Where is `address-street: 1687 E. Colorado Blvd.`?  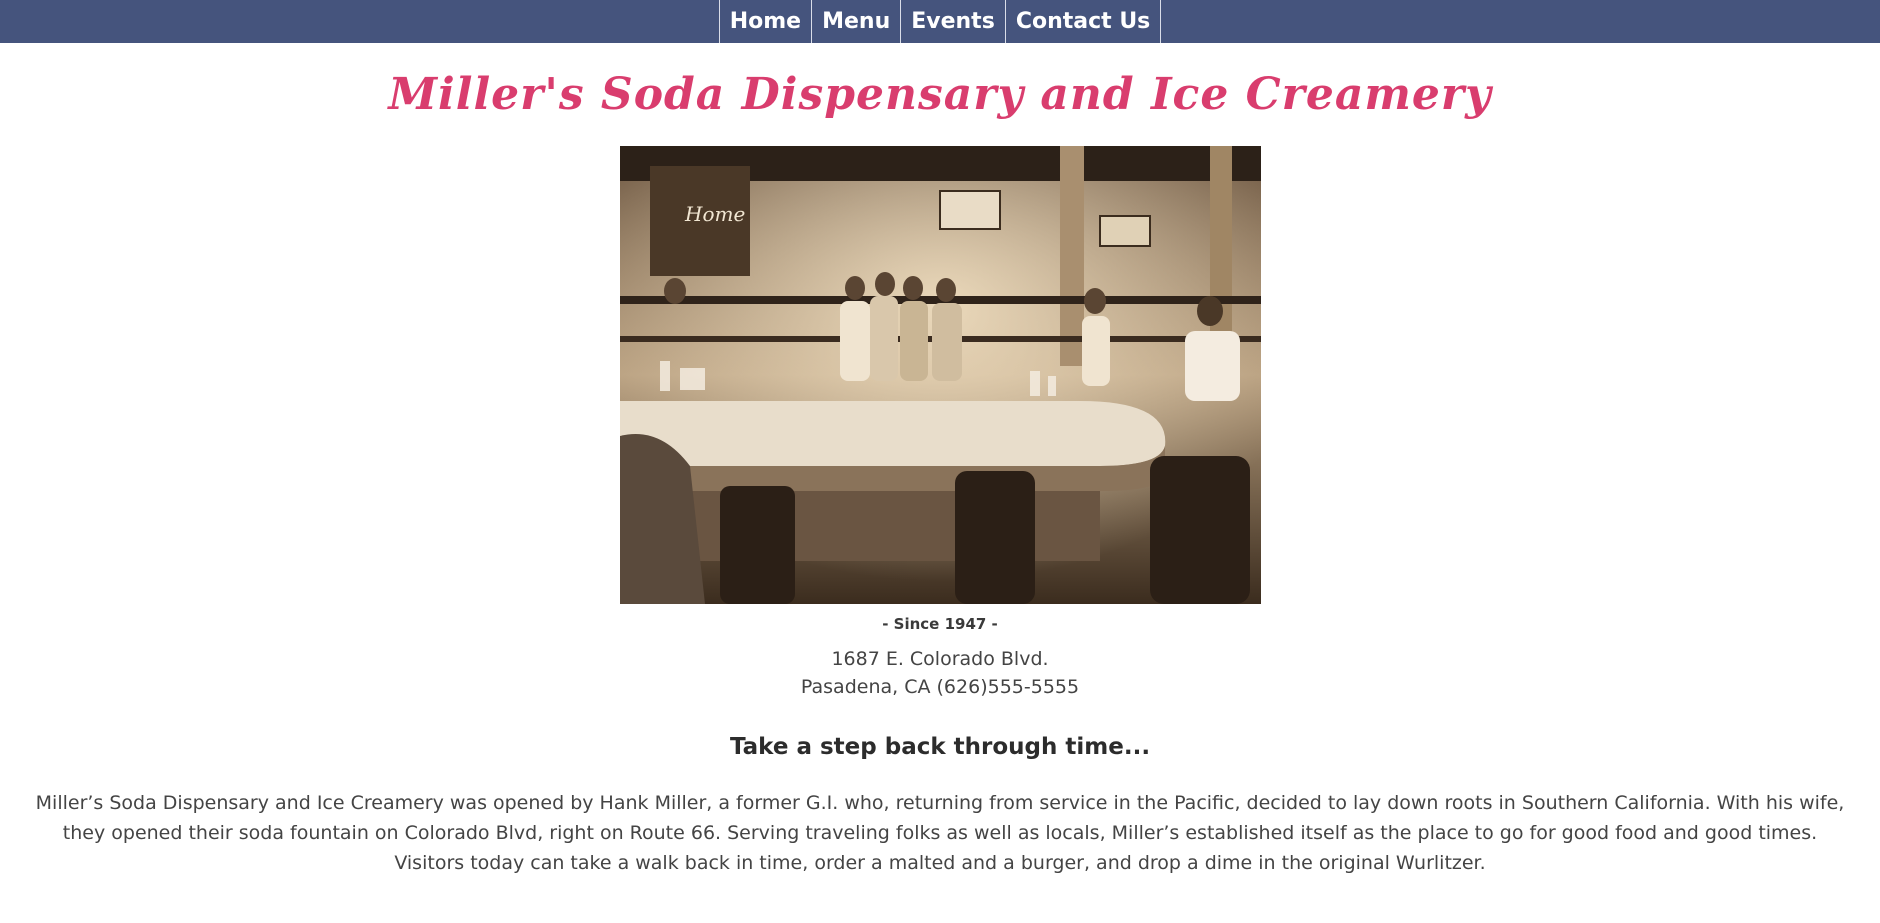 address-street: 1687 E. Colorado Blvd. is located at coordinates (940, 659).